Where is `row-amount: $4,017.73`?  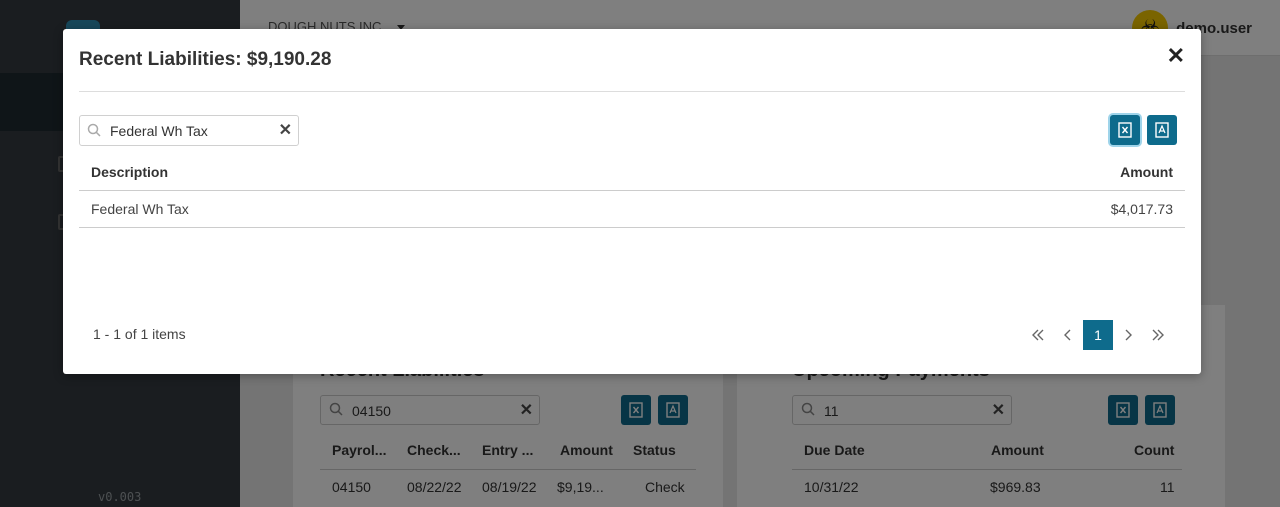
row-amount: $4,017.73 is located at coordinates (1141, 209).